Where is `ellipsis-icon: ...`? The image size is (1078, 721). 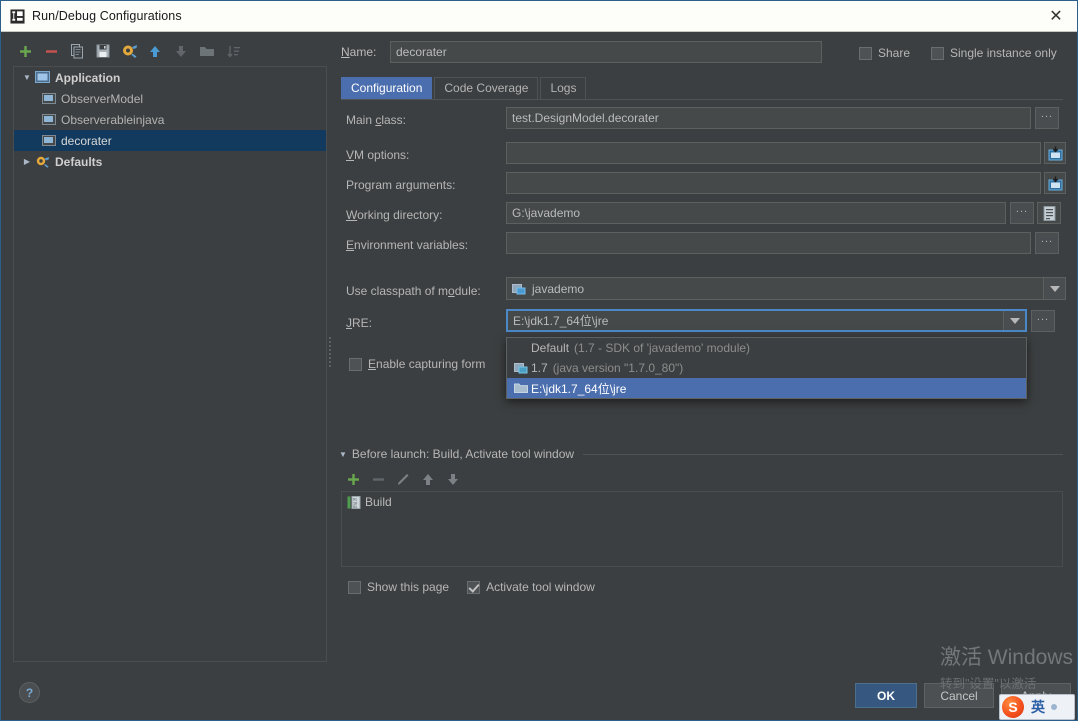
ellipsis-icon: ... is located at coordinates (1047, 239).